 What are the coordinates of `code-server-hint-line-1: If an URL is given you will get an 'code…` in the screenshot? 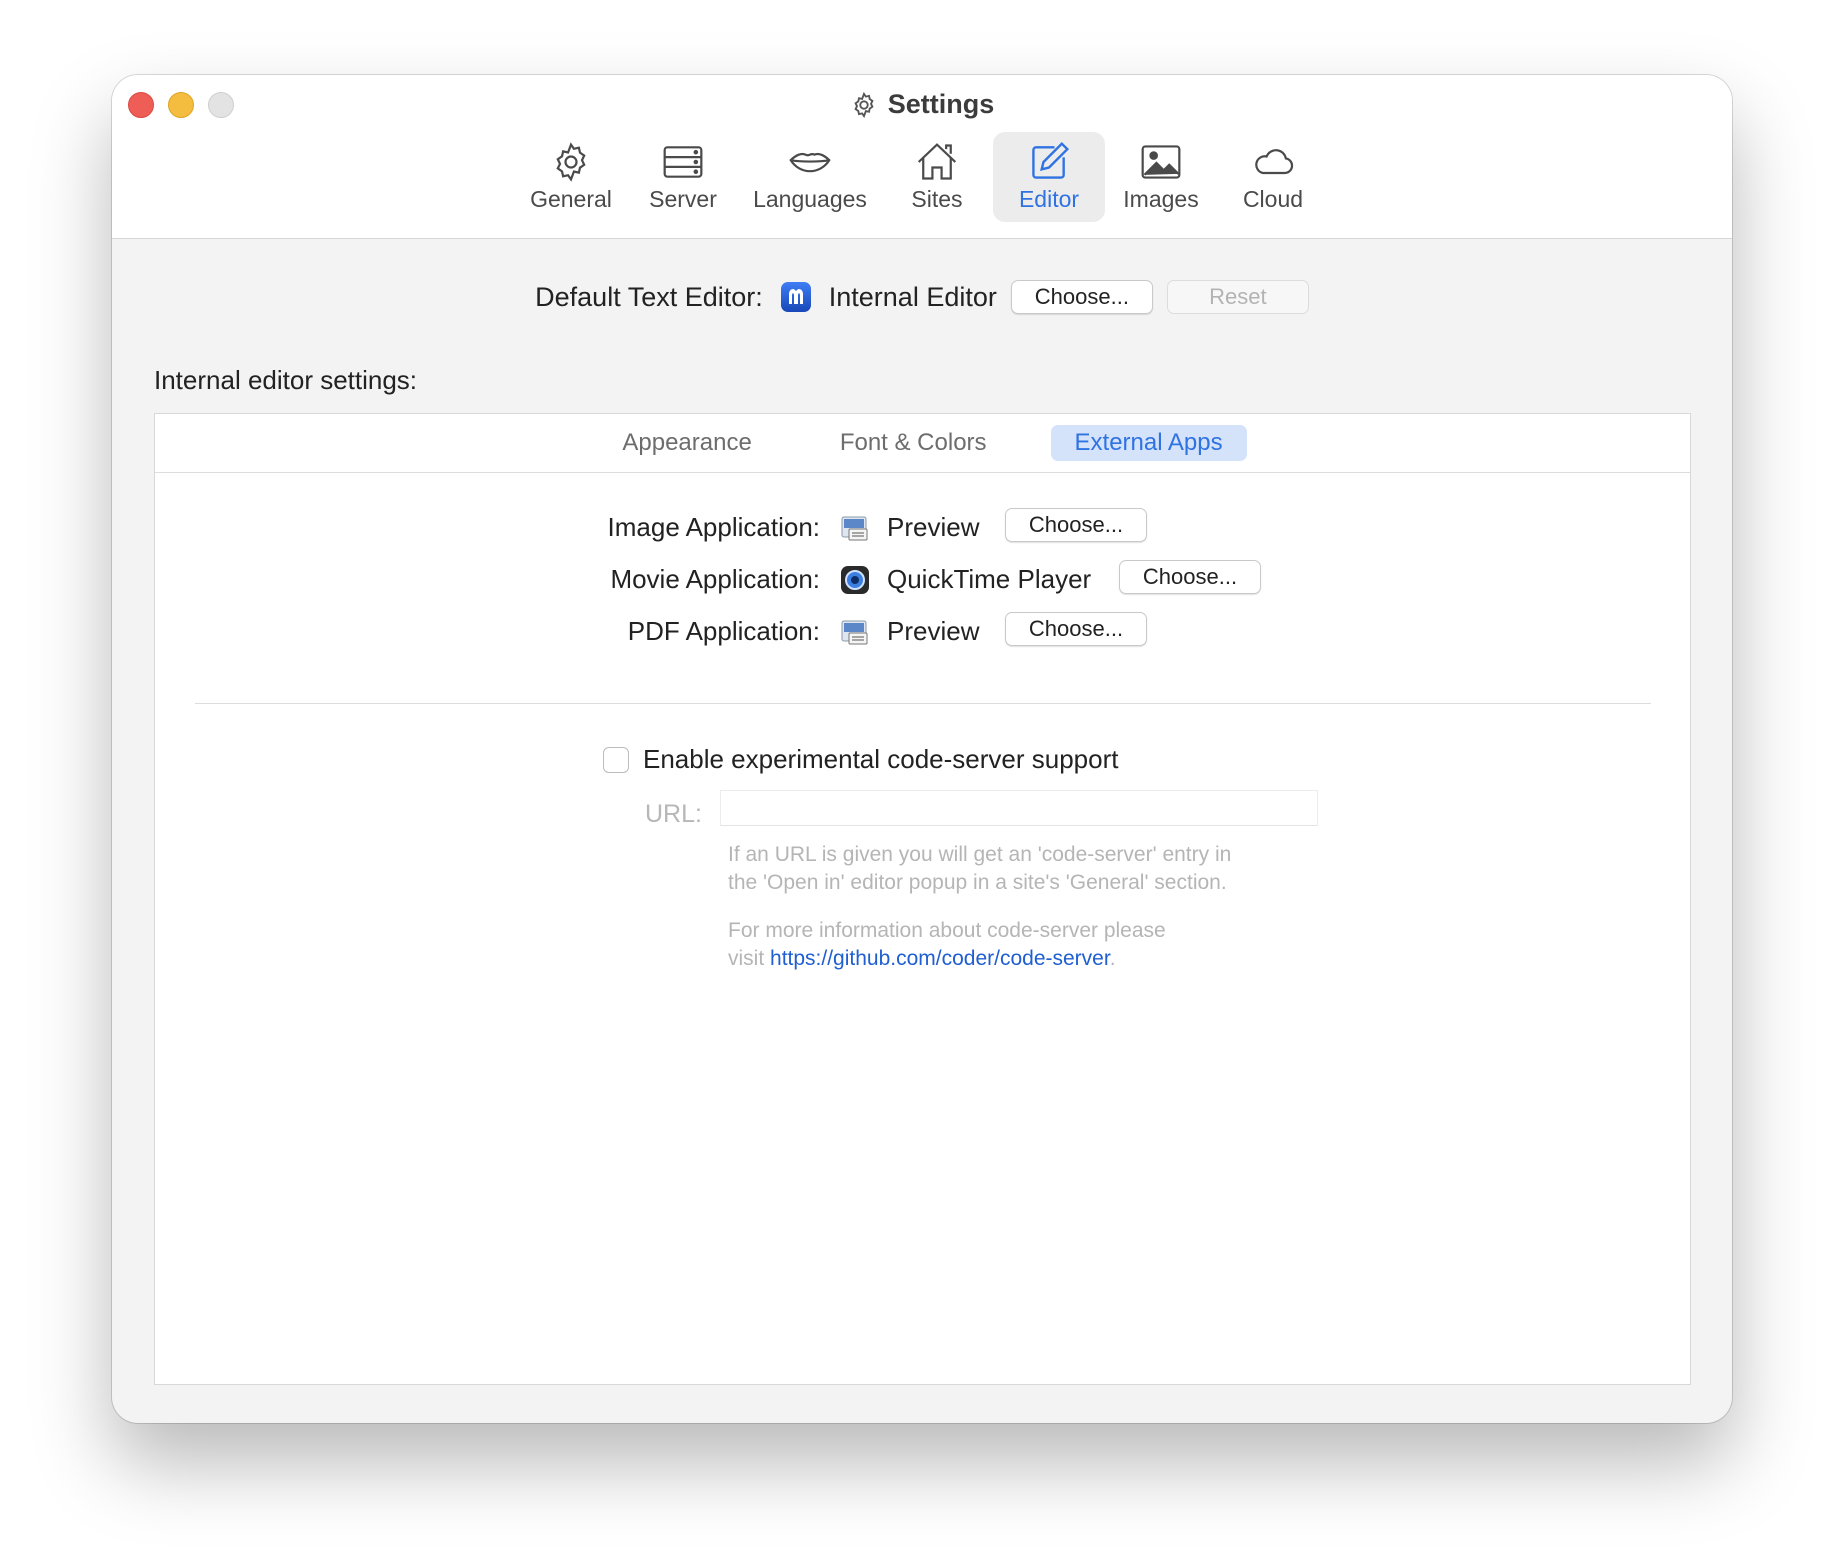 It's located at (980, 854).